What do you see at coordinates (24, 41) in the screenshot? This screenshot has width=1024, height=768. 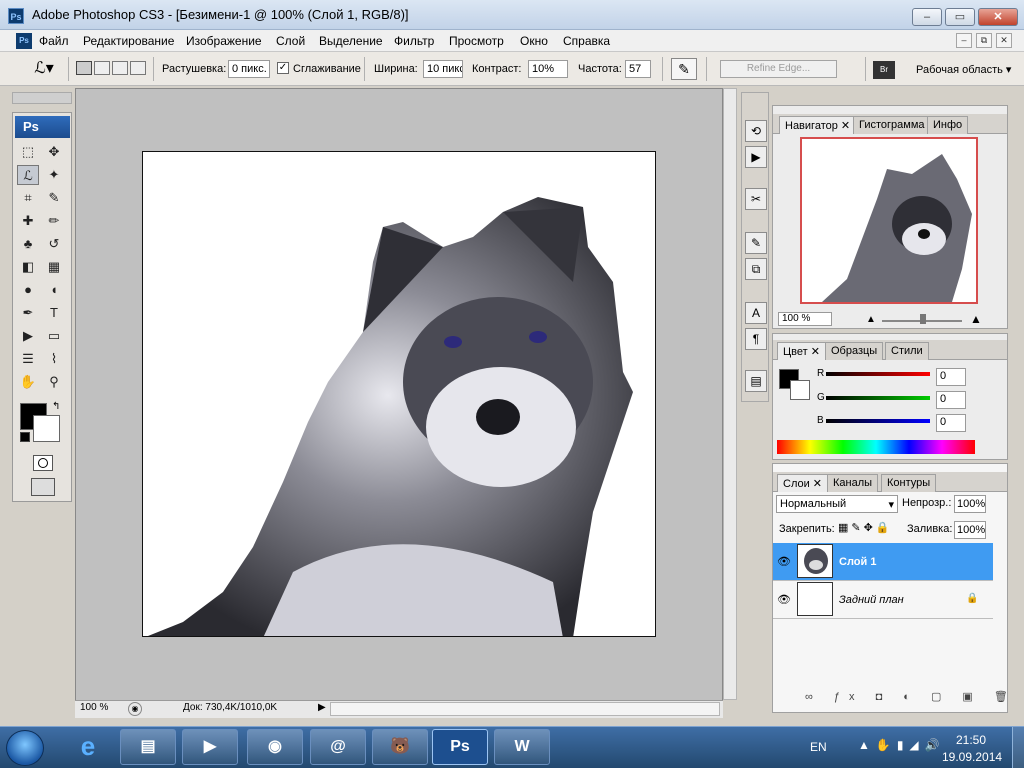 I see `menu-app-icon: Ps` at bounding box center [24, 41].